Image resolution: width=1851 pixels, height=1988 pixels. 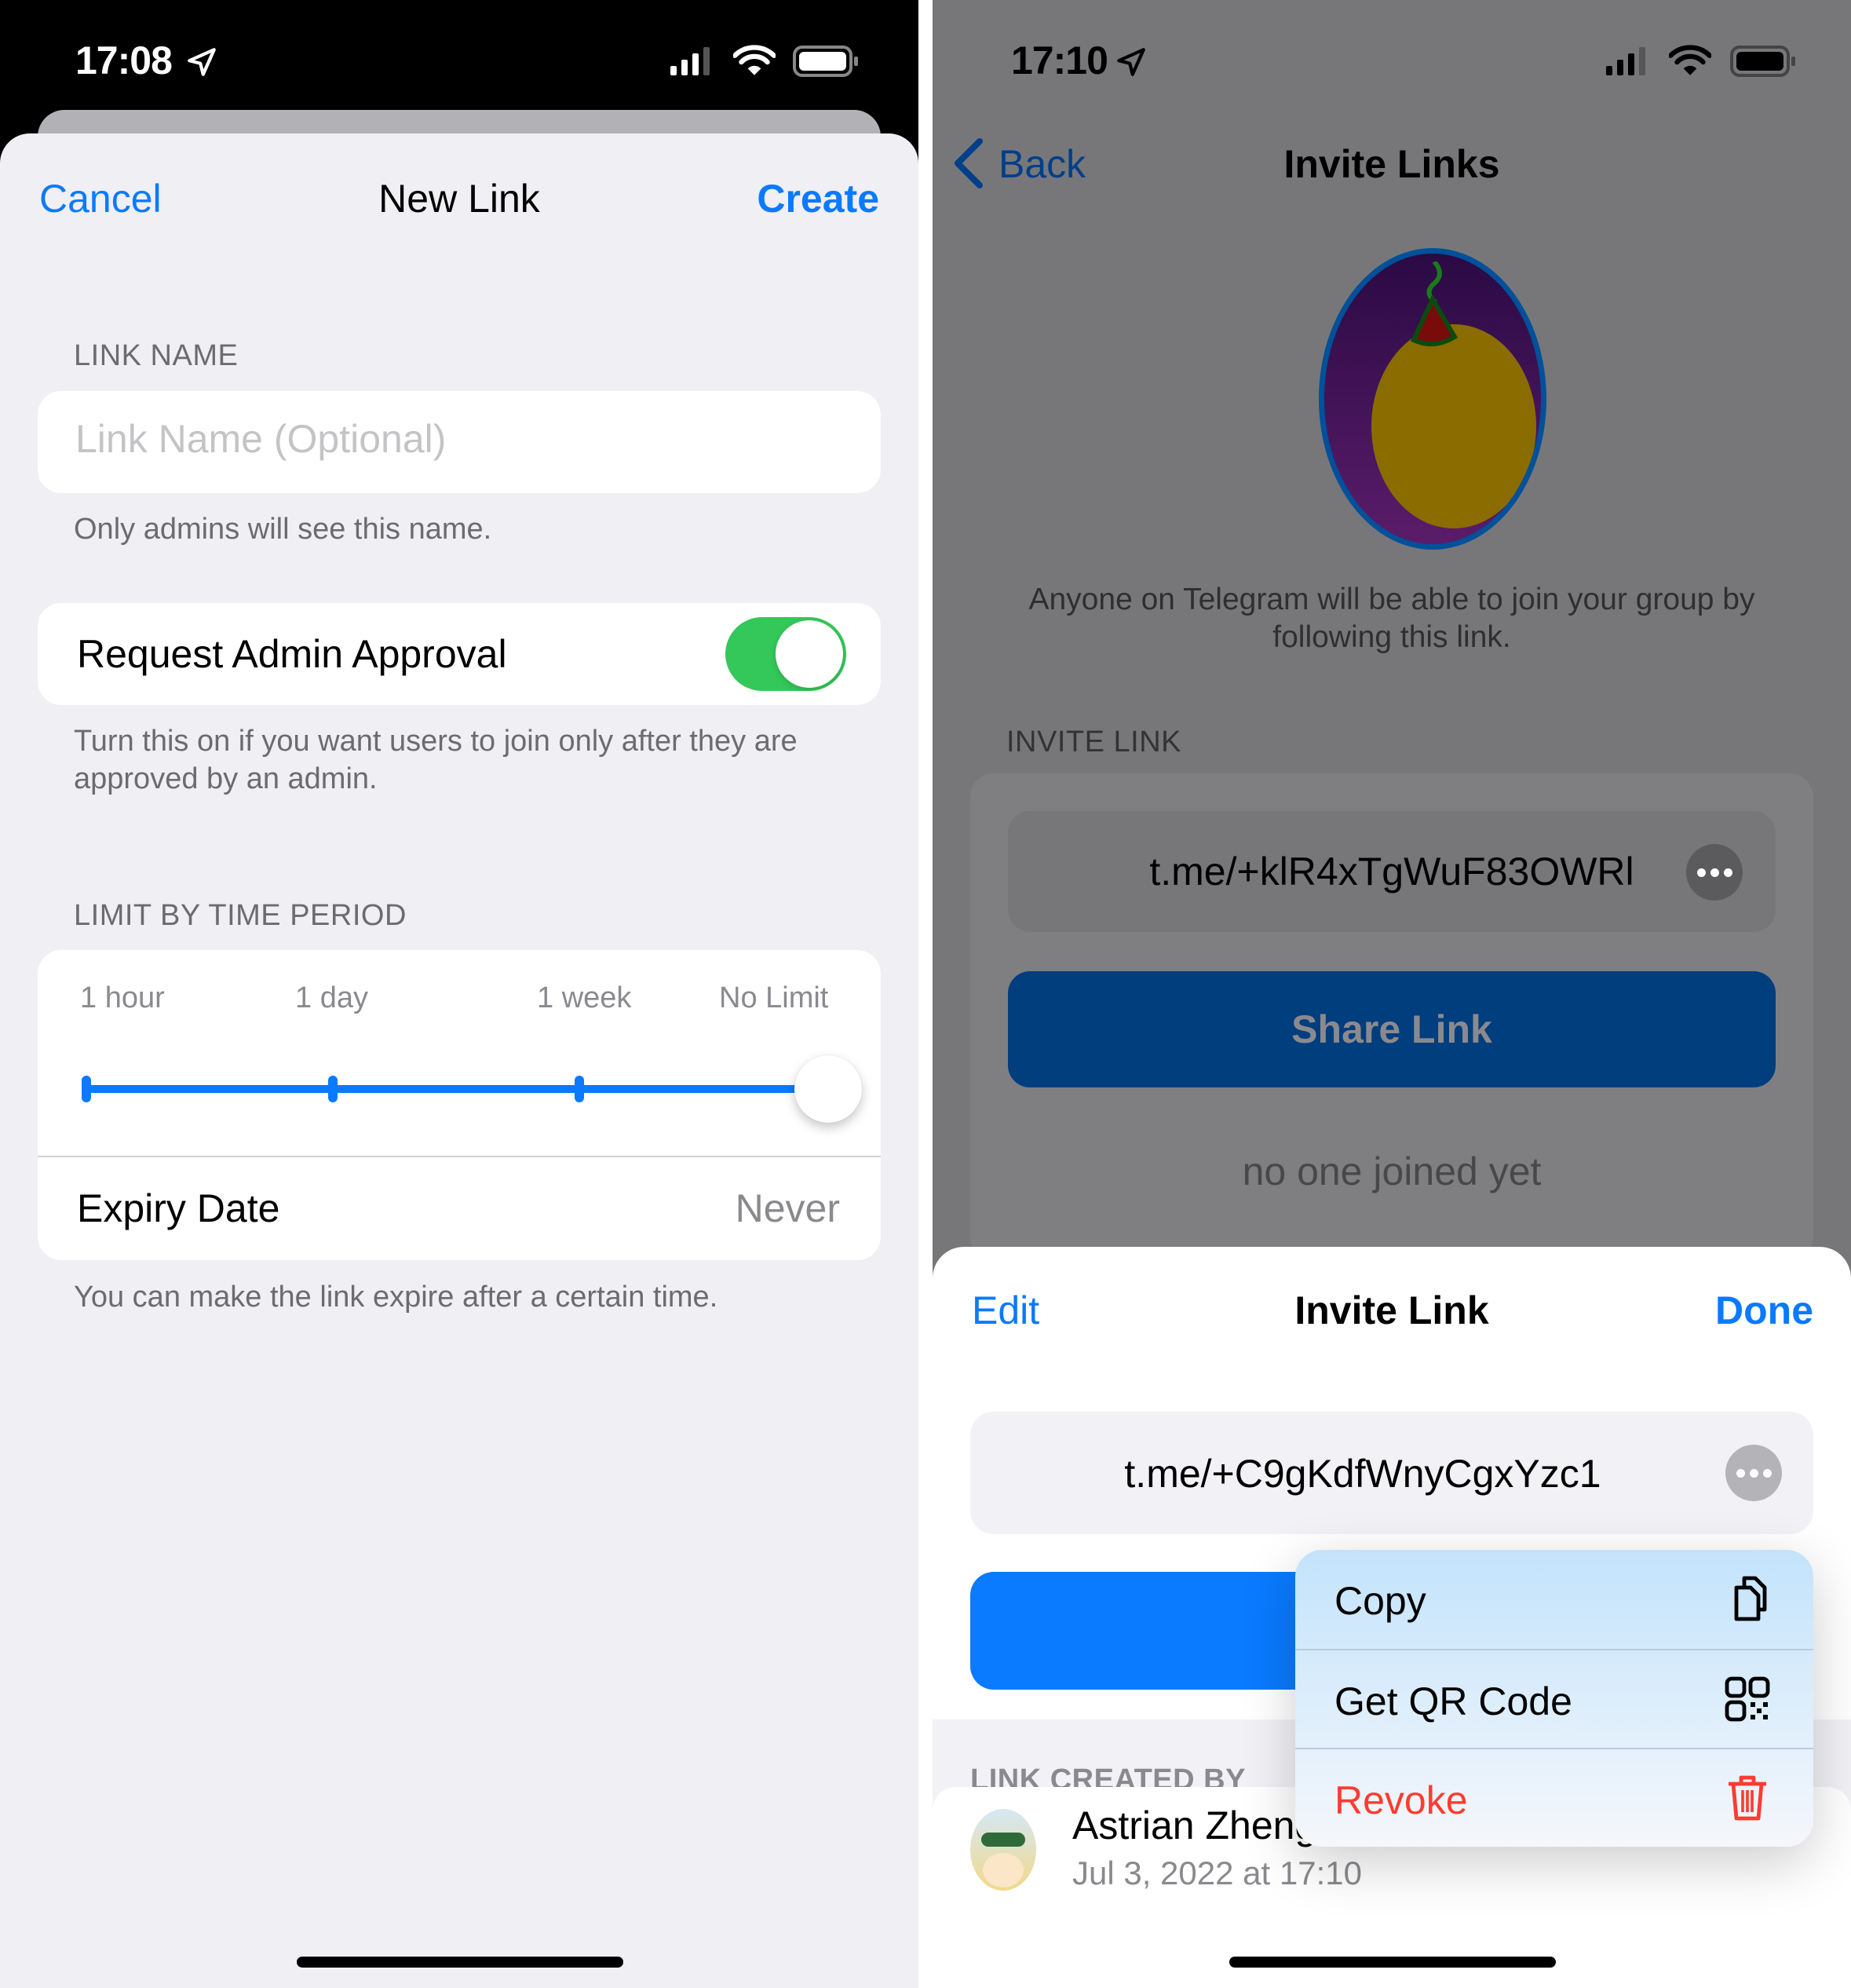 I want to click on context-menu: Copy Get QR Code Revoke, so click(x=1554, y=1698).